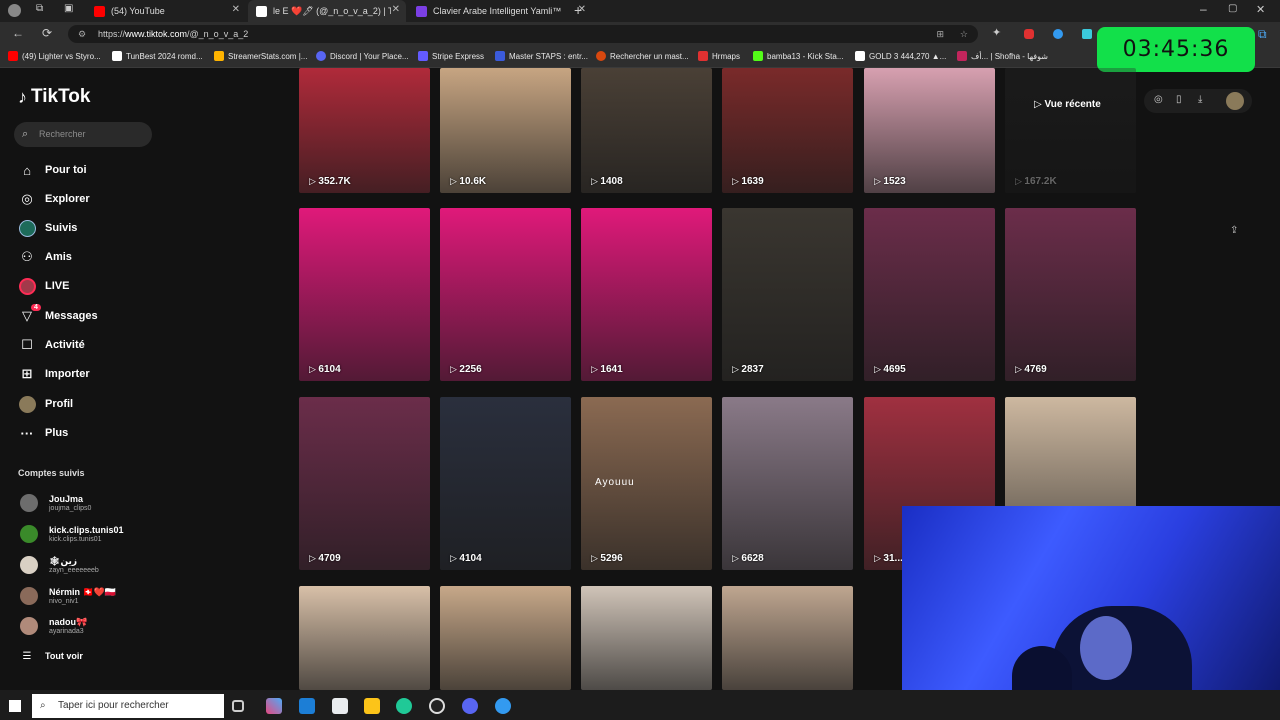 The image size is (1280, 720). What do you see at coordinates (55, 503) in the screenshot?
I see `followed-account: JouJma joujma_clips0` at bounding box center [55, 503].